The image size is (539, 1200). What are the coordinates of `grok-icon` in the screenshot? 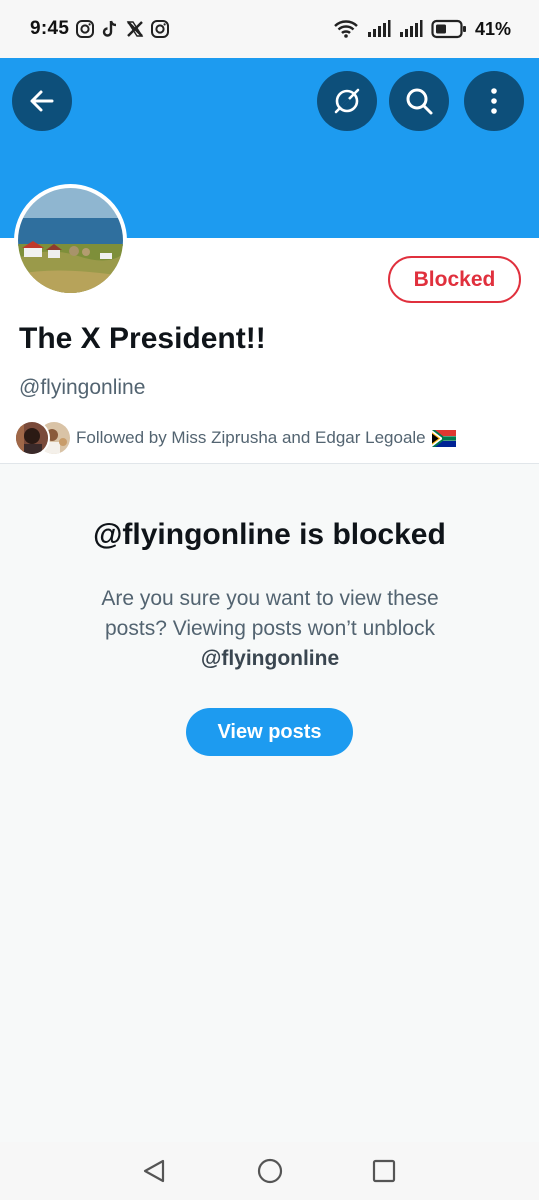 It's located at (347, 101).